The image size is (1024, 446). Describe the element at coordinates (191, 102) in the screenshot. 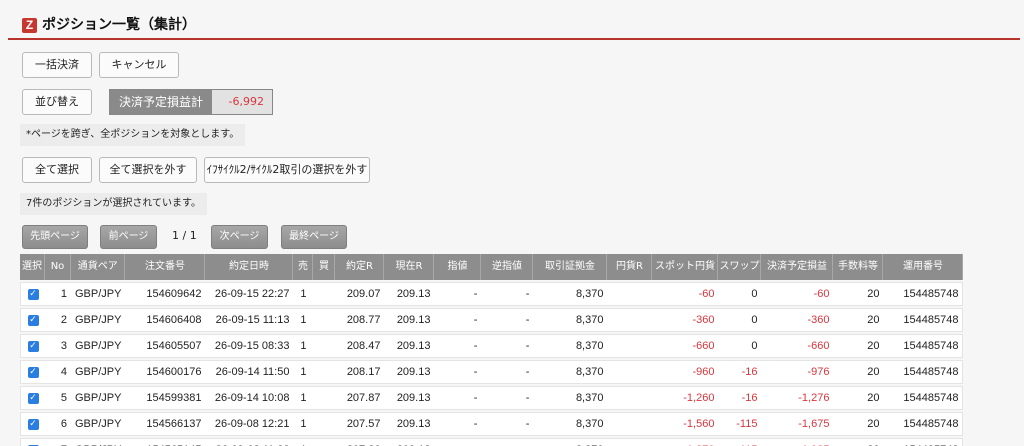

I see `pl-summary: 決済予定損益計 -6,992` at that location.